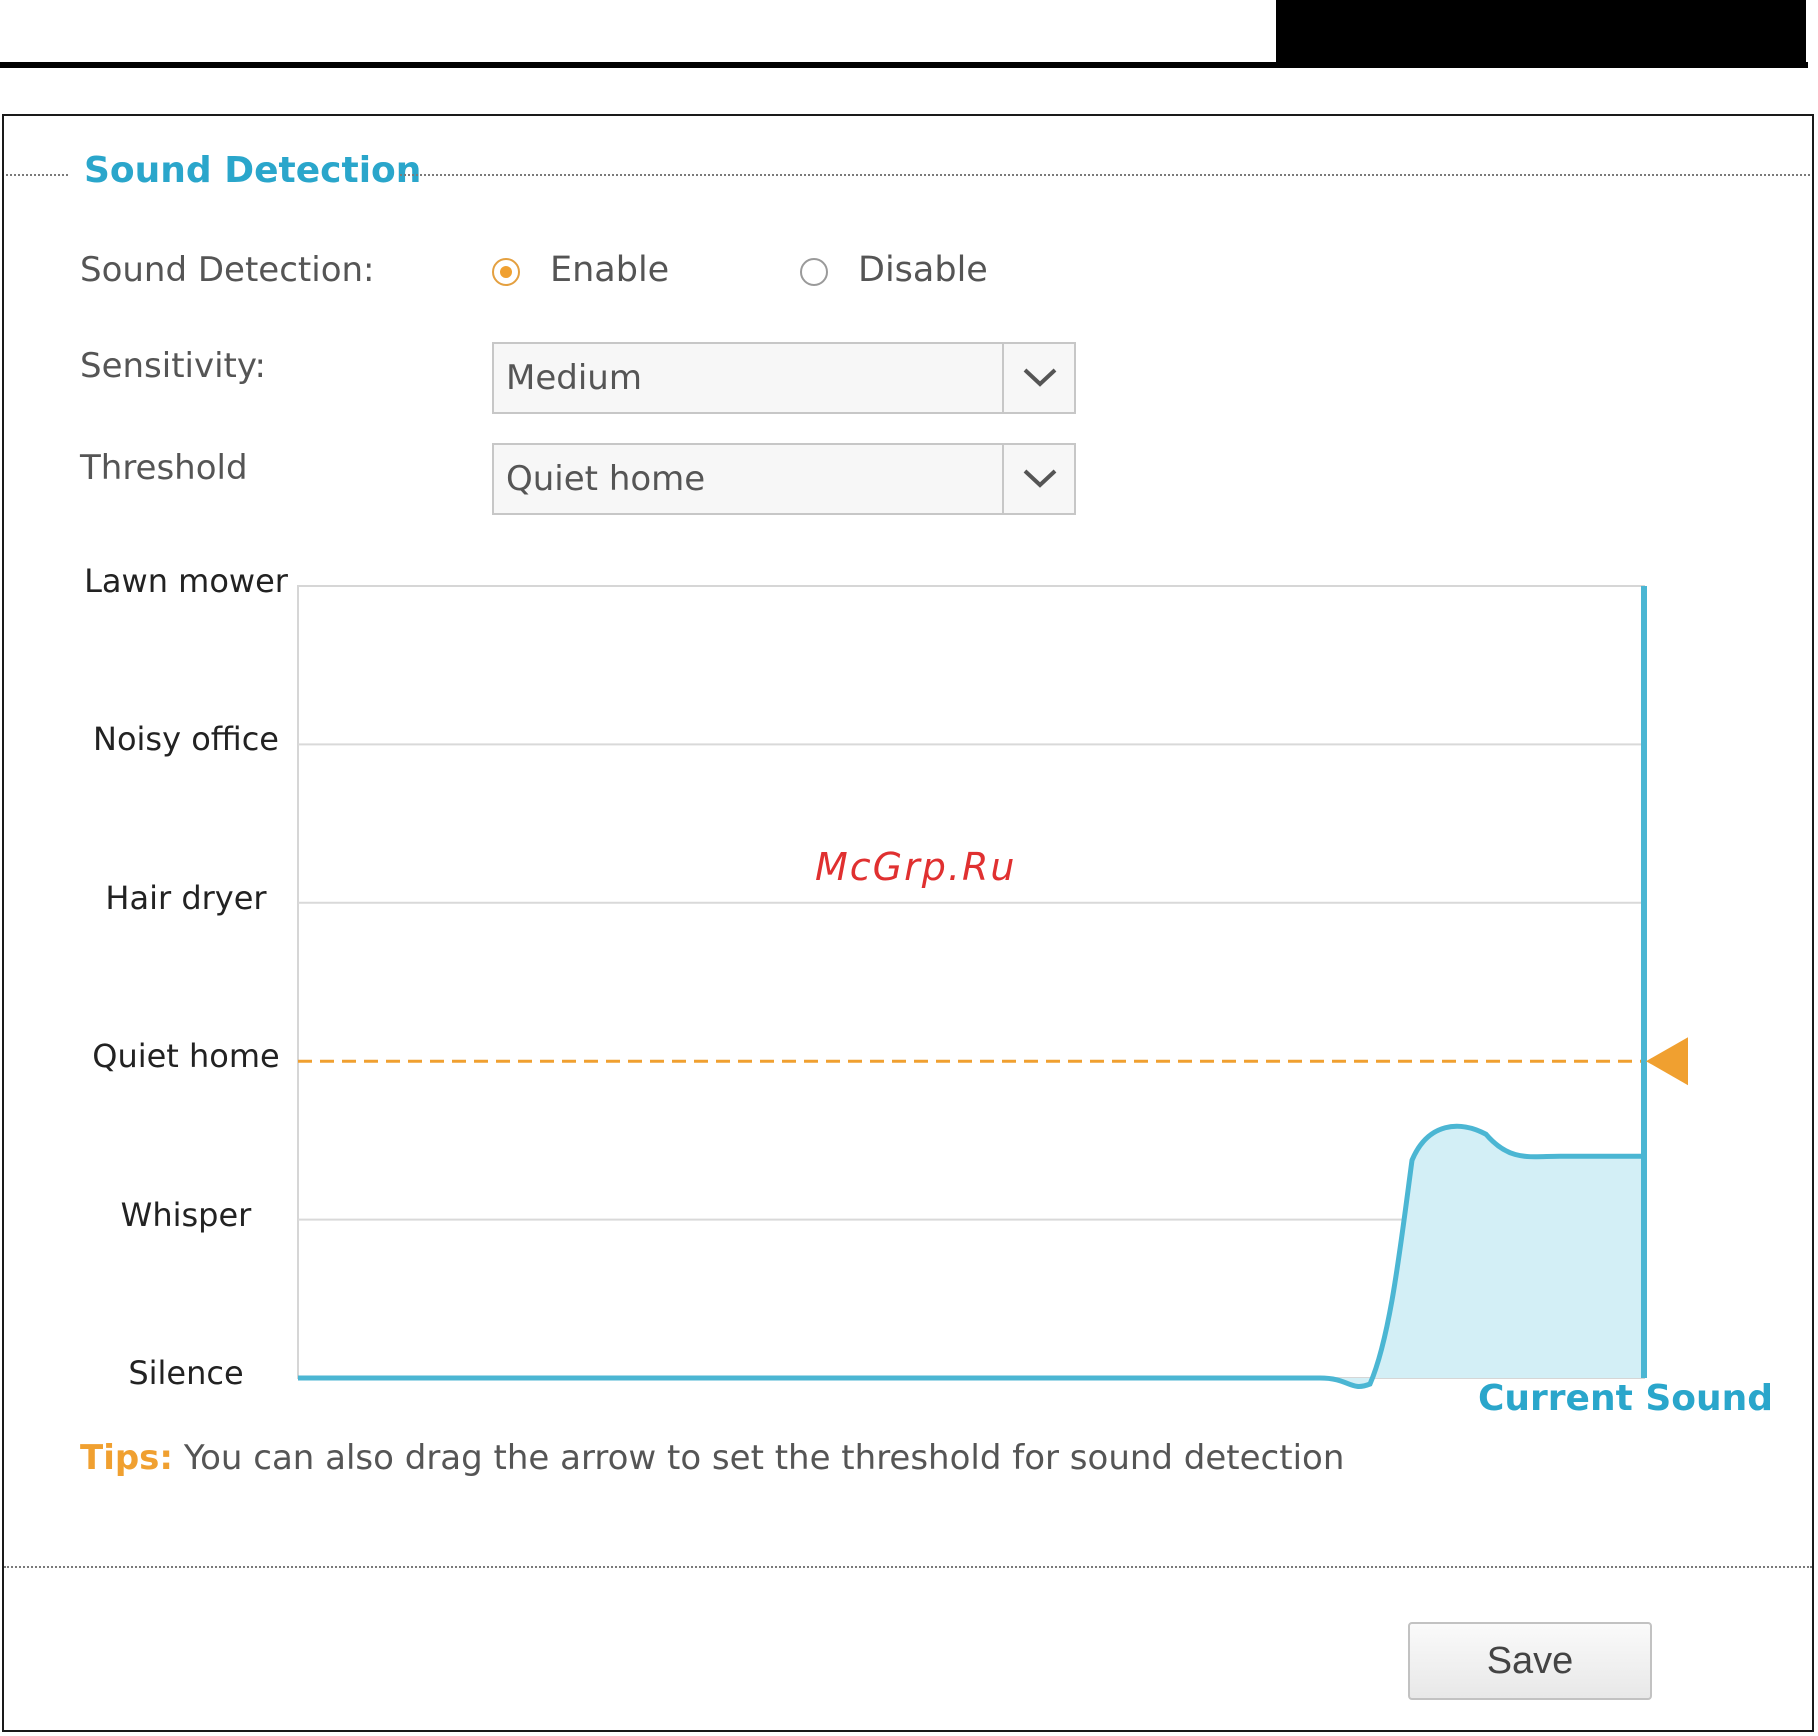  I want to click on tips-key: Tips:, so click(127, 1458).